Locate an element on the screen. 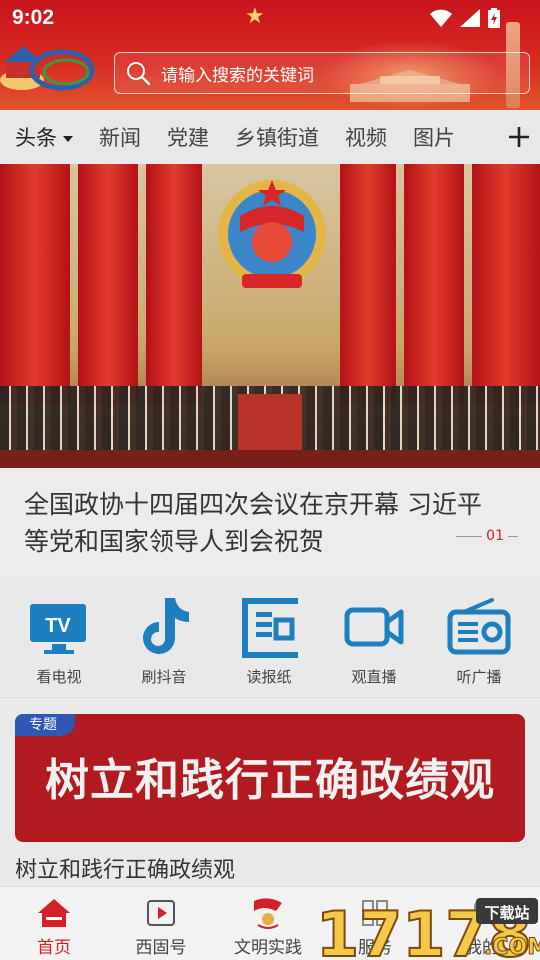  special-topic-card: 专题 树立和践行正确政绩观 is located at coordinates (270, 778).